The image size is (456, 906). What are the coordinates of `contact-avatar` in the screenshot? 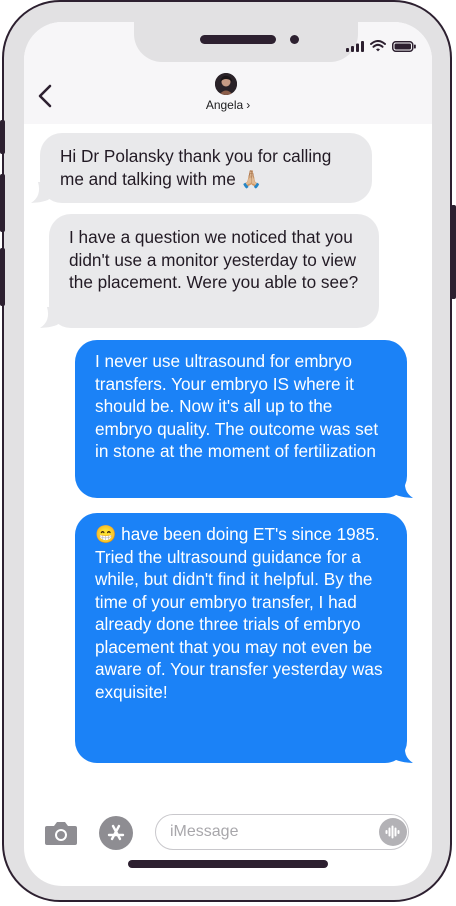 It's located at (226, 84).